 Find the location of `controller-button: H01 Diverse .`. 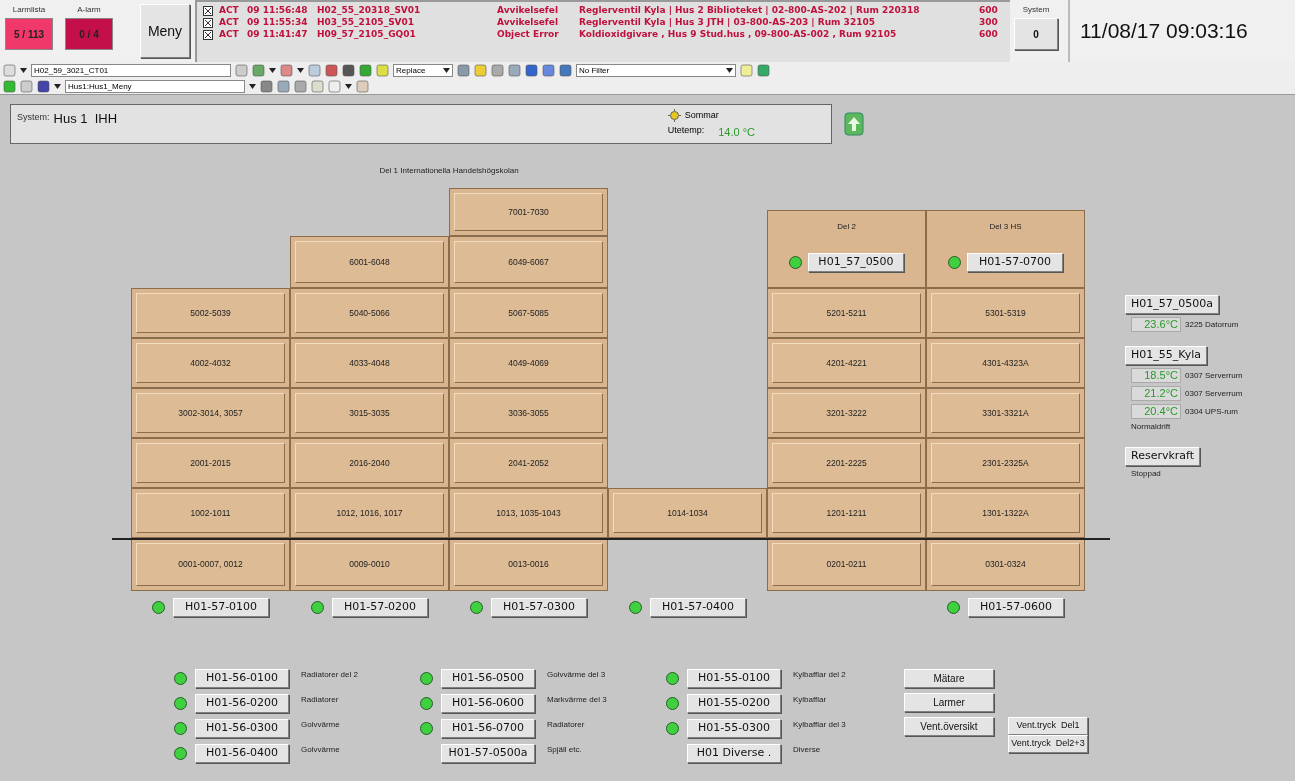

controller-button: H01 Diverse . is located at coordinates (734, 753).